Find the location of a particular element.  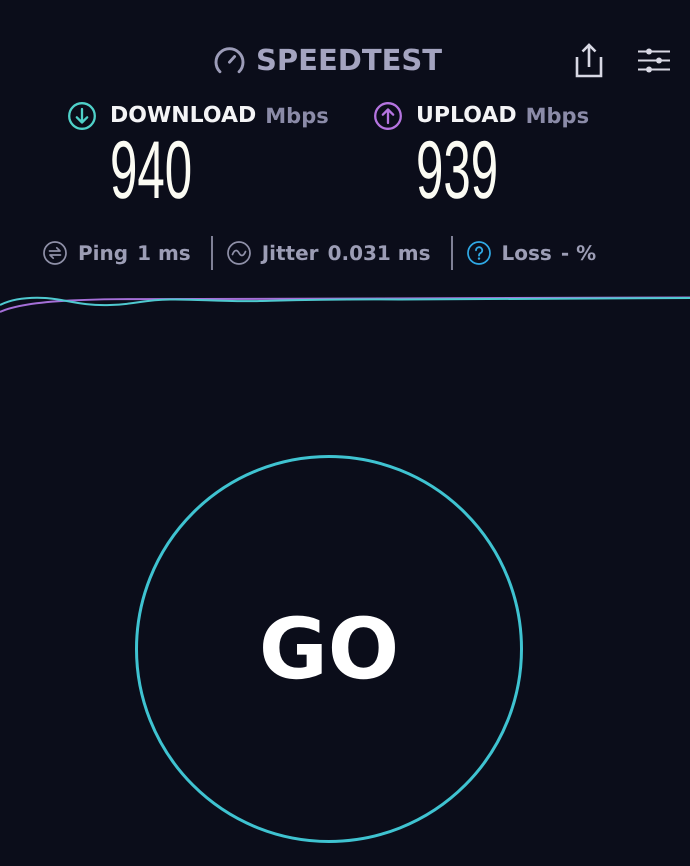

metric-label: Ping is located at coordinates (103, 253).